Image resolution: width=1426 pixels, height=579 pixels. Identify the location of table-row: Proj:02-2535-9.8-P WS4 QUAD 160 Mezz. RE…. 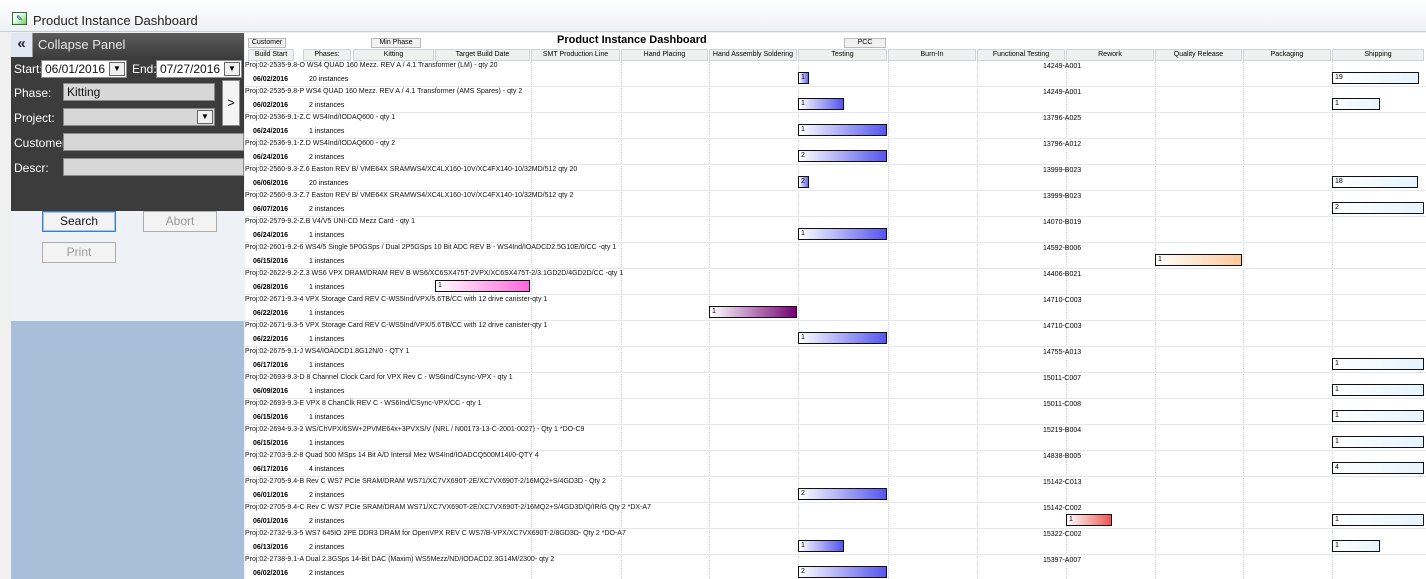
(835, 100).